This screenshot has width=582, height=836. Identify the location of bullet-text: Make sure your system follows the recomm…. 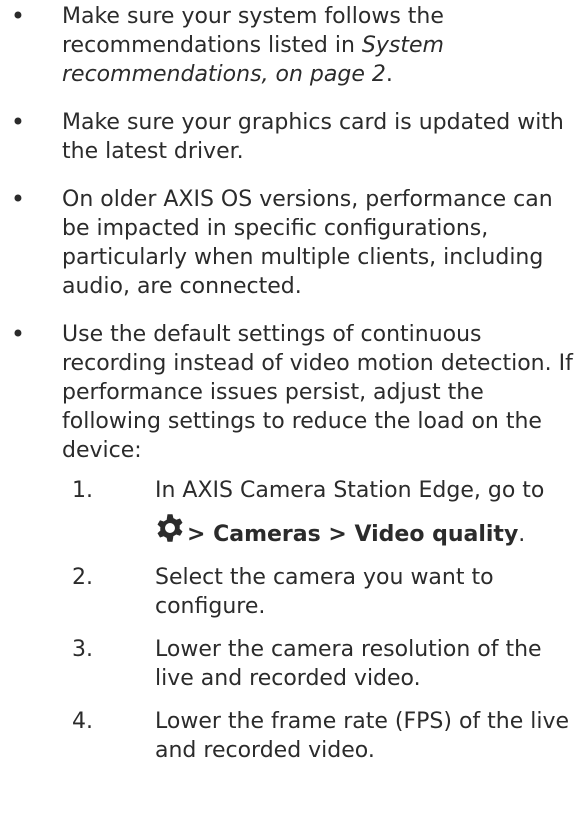
(253, 45).